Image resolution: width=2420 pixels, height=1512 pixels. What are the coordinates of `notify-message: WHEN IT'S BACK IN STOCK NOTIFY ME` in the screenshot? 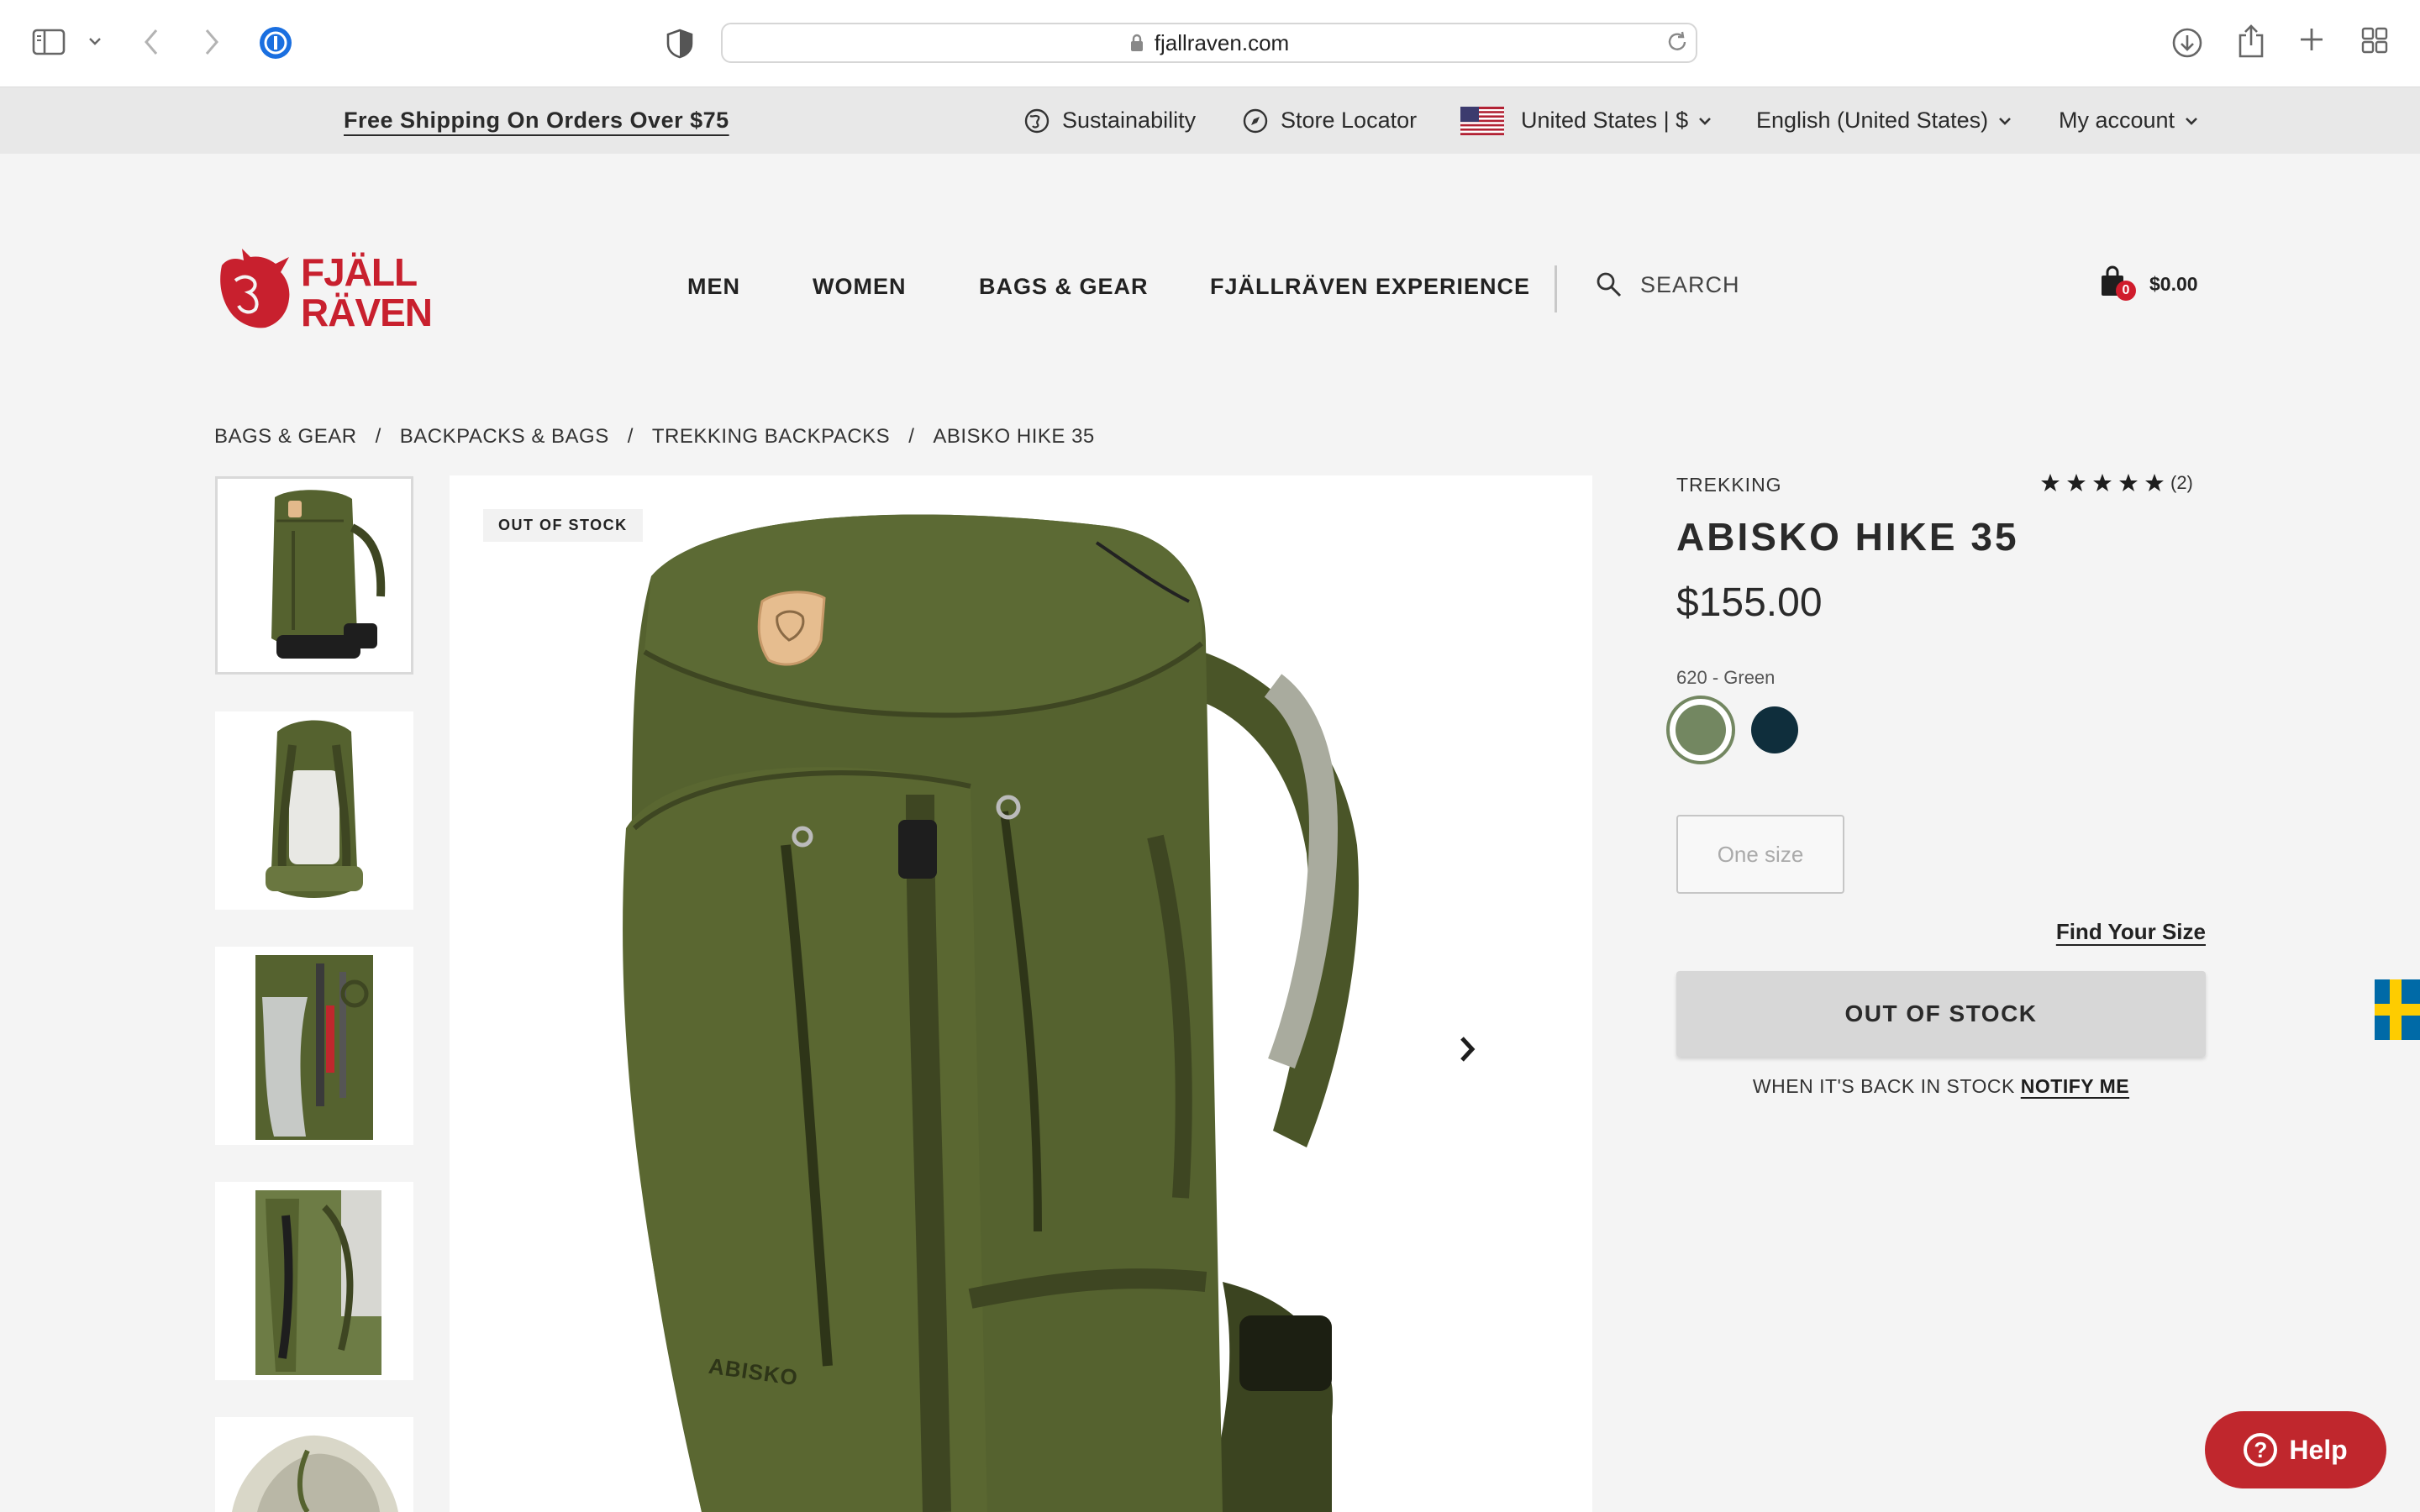 It's located at (1941, 1086).